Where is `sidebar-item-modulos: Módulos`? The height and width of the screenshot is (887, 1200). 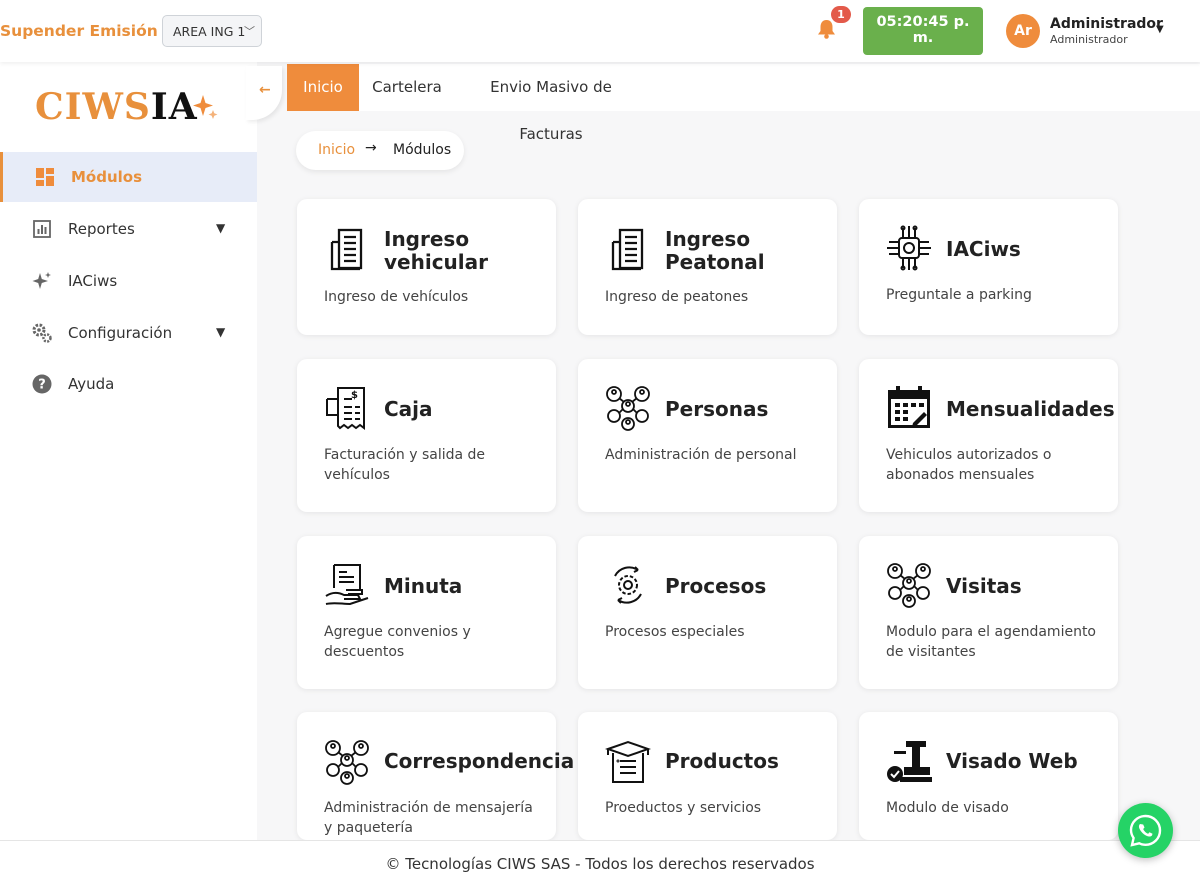
sidebar-item-modulos: Módulos is located at coordinates (128, 177).